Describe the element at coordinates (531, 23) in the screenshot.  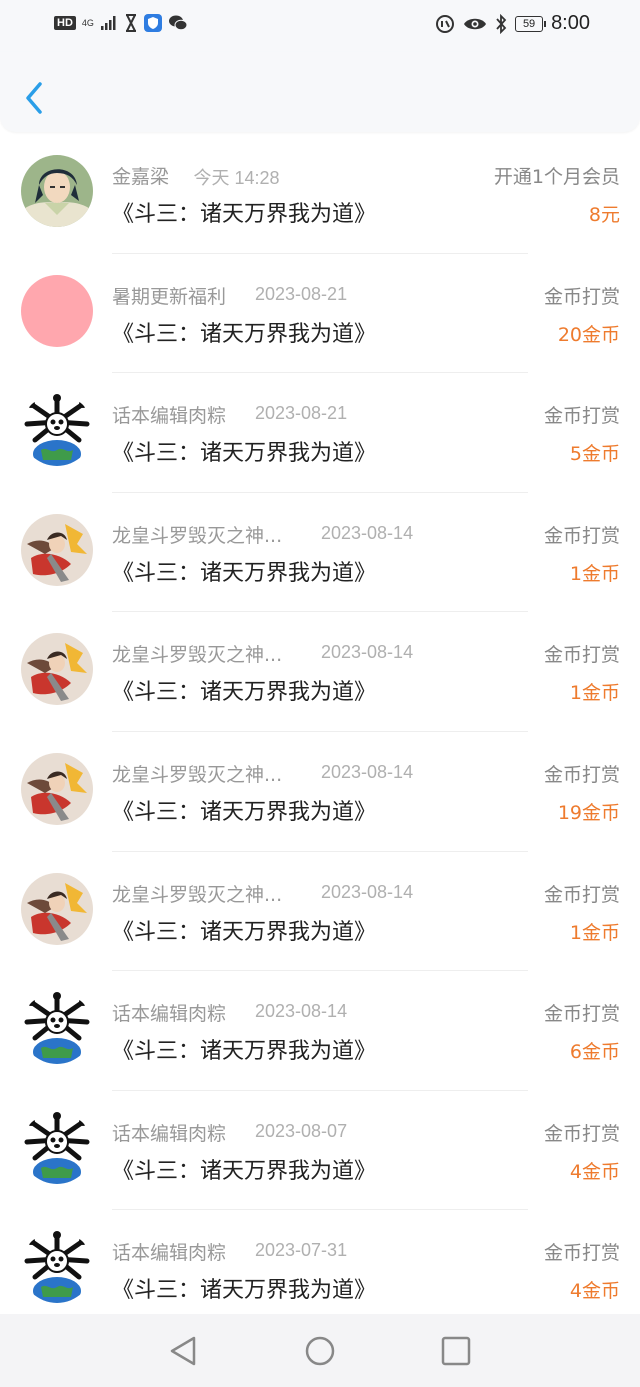
I see `battery-icon: 59` at that location.